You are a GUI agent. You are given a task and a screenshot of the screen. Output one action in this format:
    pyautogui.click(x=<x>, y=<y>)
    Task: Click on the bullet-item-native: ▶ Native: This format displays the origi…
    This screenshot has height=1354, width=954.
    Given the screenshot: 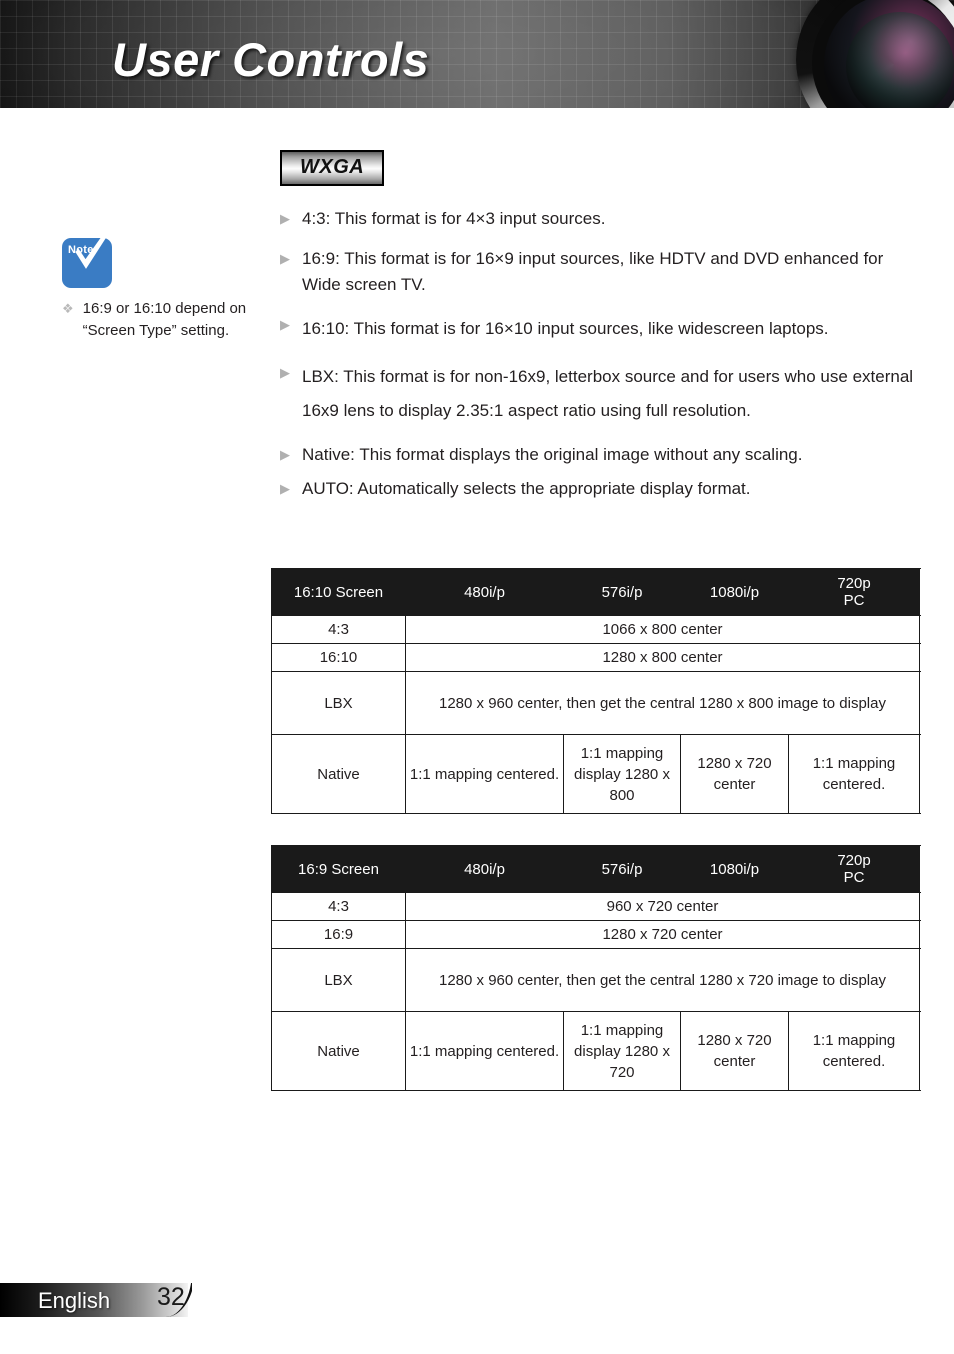 What is the action you would take?
    pyautogui.click(x=600, y=455)
    